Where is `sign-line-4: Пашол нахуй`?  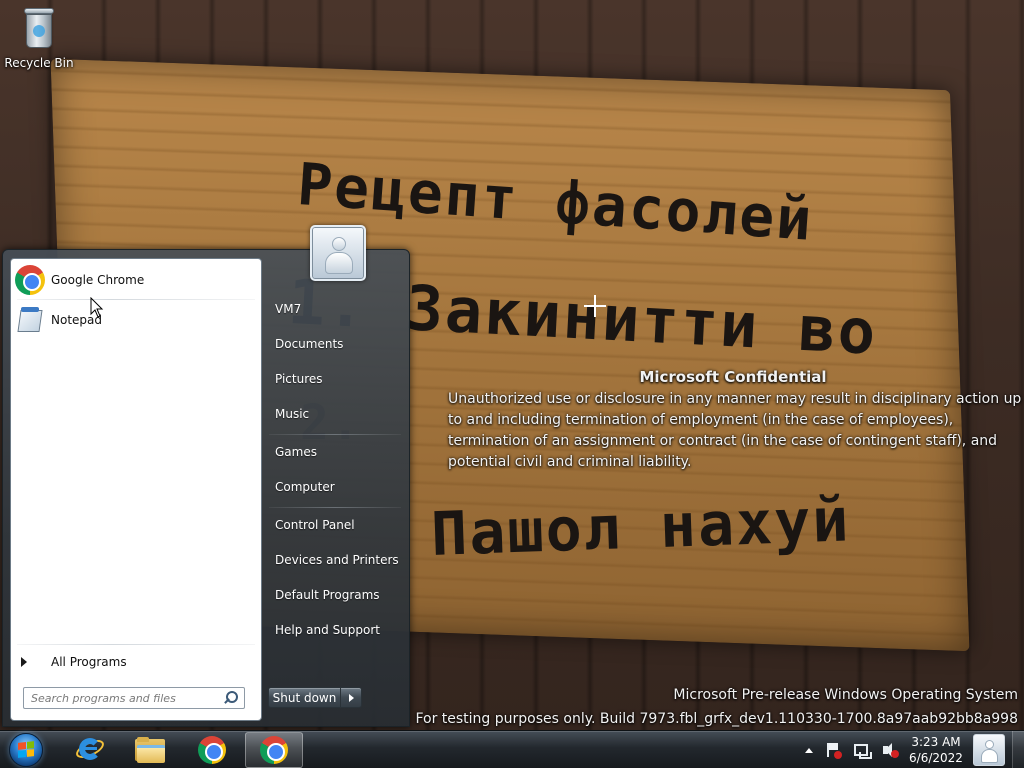 sign-line-4: Пашол нахуй is located at coordinates (641, 527).